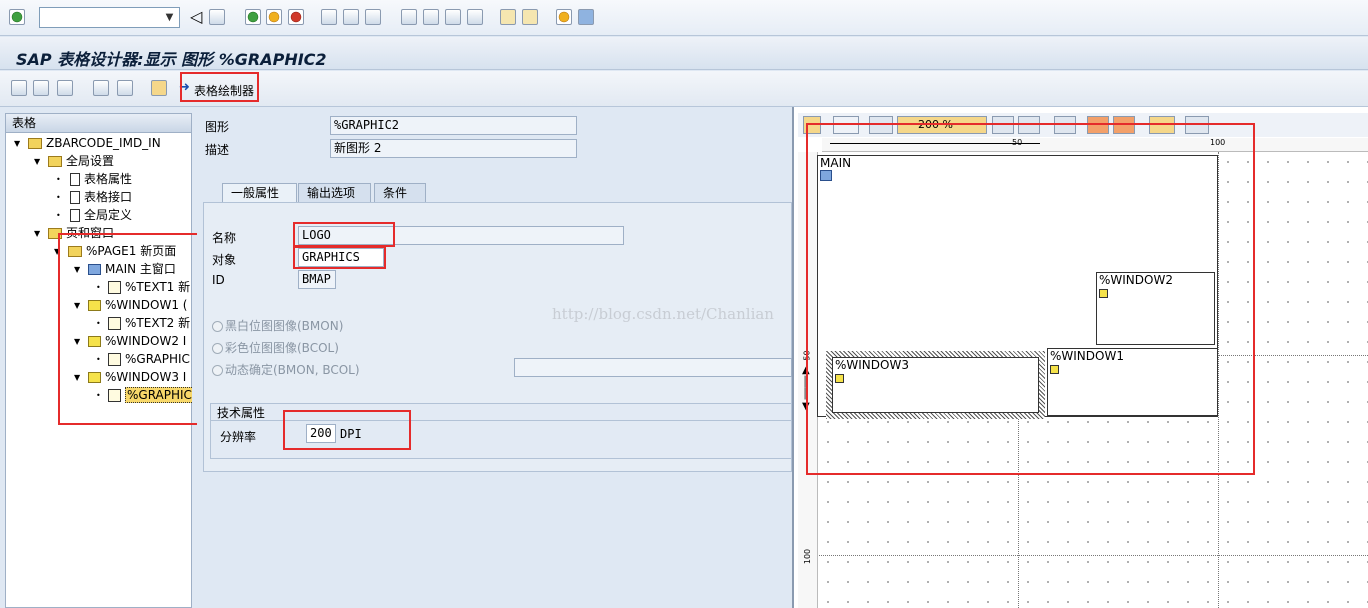 The image size is (1368, 608). I want to click on other-object-icon, so click(41, 88).